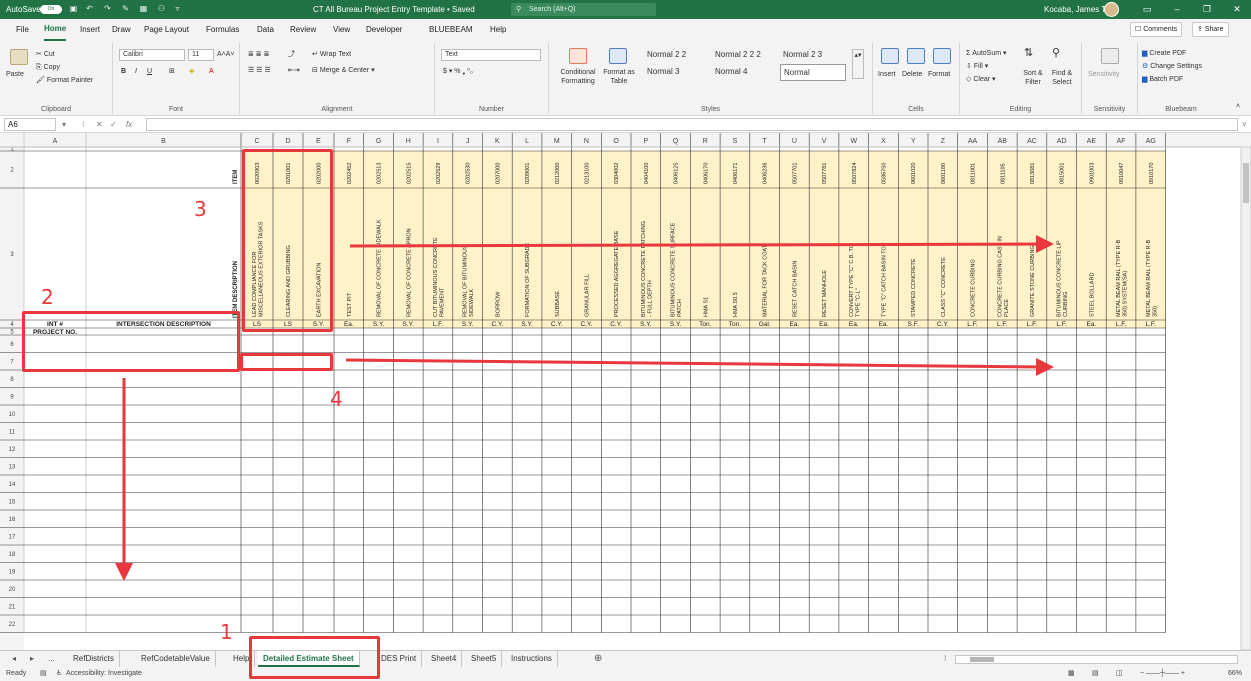 The height and width of the screenshot is (681, 1251). What do you see at coordinates (676, 141) in the screenshot?
I see `column-header-q: Q` at bounding box center [676, 141].